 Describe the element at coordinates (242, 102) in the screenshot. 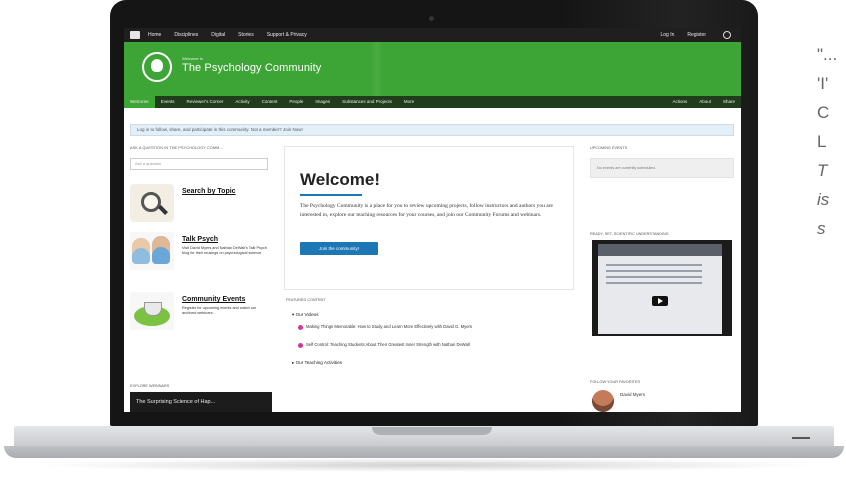

I see `tab-activity: Activity` at that location.